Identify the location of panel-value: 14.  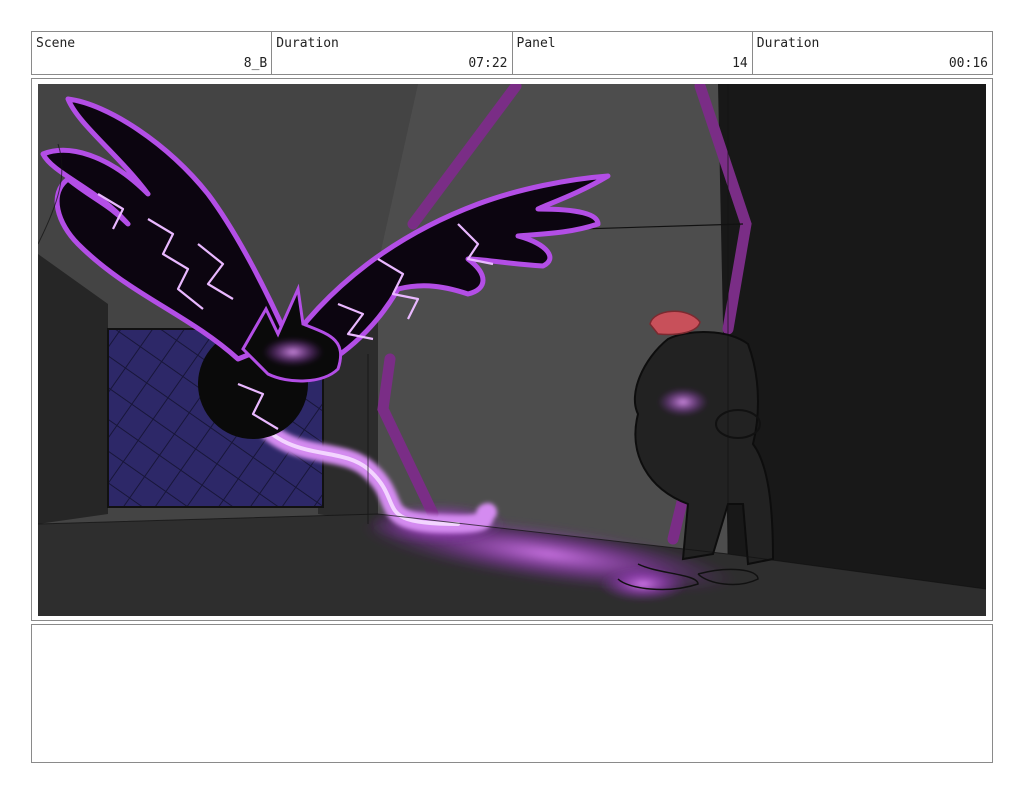
(740, 63).